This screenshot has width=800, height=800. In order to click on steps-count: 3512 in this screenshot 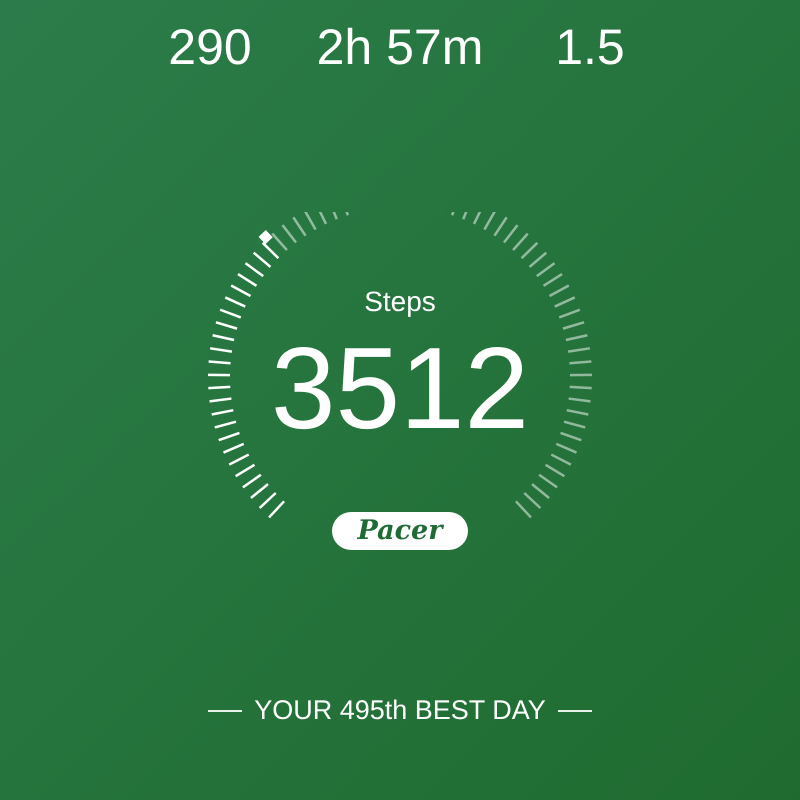, I will do `click(400, 388)`.